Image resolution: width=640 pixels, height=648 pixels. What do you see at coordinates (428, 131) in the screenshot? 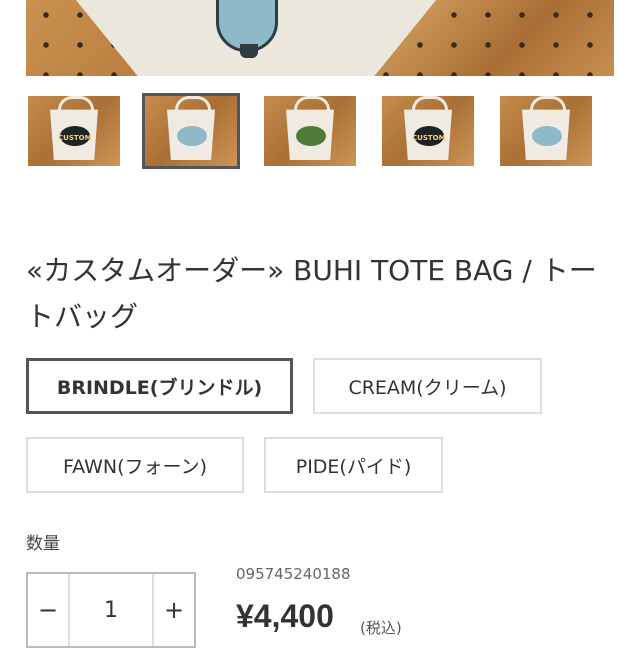
I see `thumbnail-4: CUSTOM` at bounding box center [428, 131].